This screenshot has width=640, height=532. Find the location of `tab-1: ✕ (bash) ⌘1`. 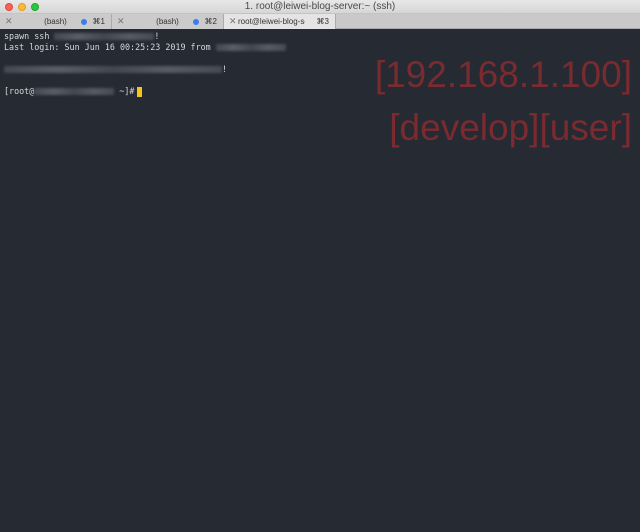

tab-1: ✕ (bash) ⌘1 is located at coordinates (56, 21).